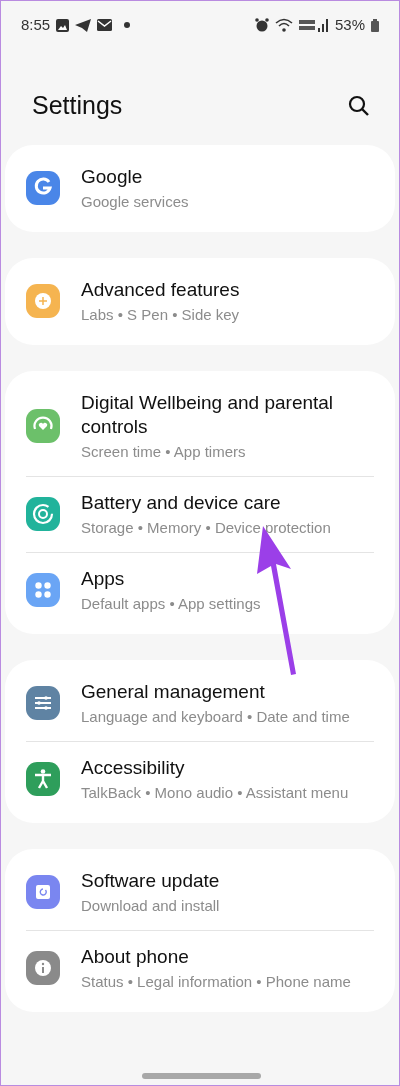  I want to click on item-subtitle: Storage • Memory • Device protection, so click(206, 527).